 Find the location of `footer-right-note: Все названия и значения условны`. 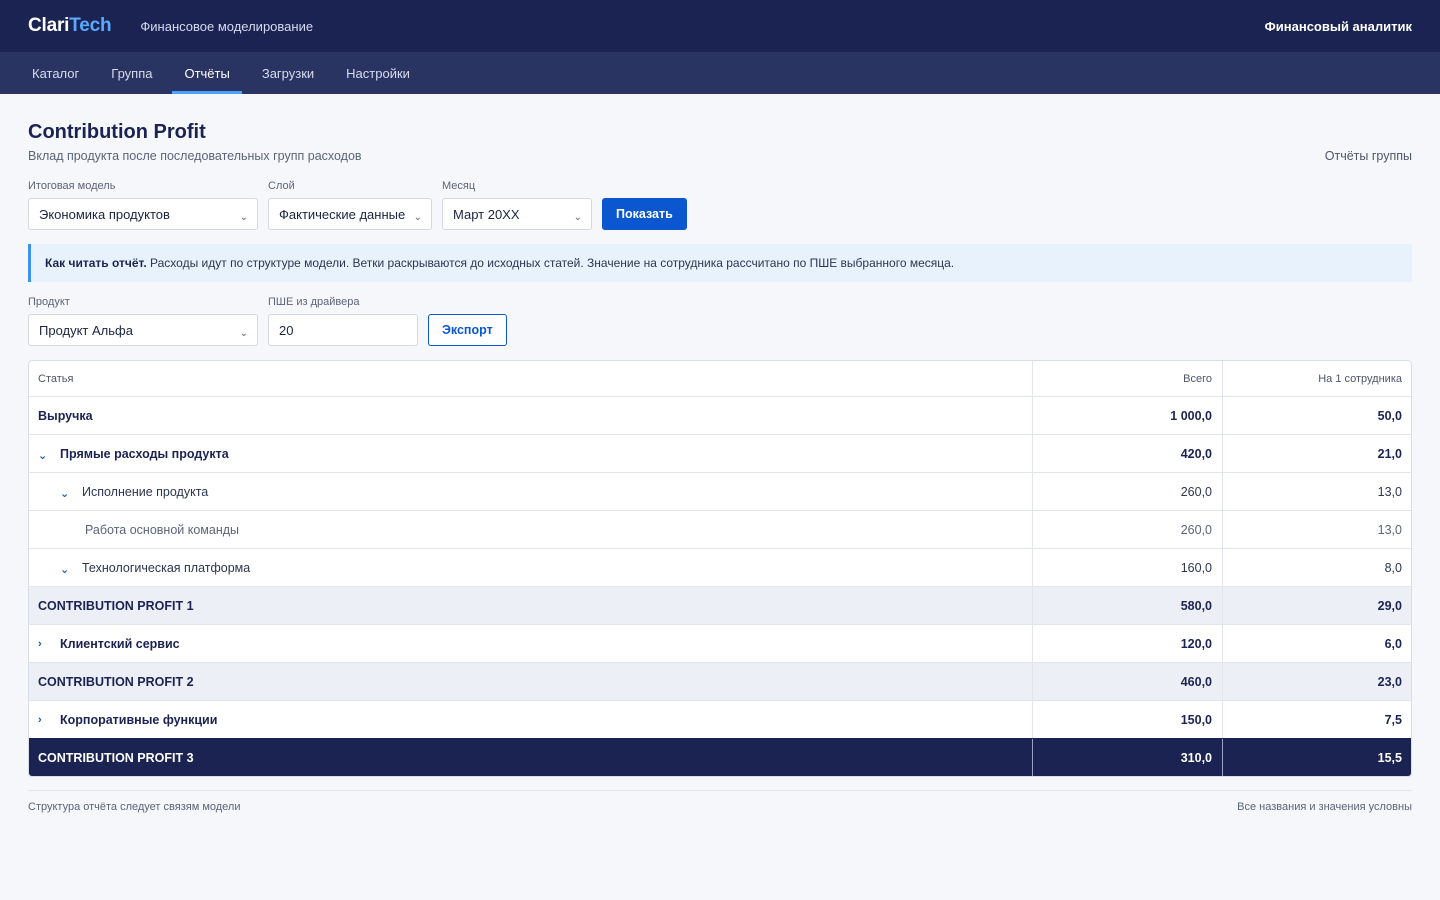

footer-right-note: Все названия и значения условны is located at coordinates (1324, 807).